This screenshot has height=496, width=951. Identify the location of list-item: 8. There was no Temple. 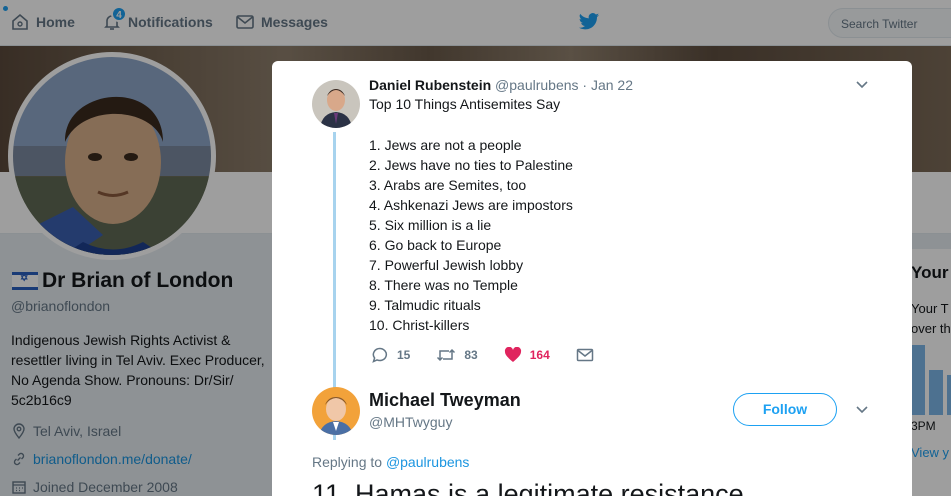
(443, 285).